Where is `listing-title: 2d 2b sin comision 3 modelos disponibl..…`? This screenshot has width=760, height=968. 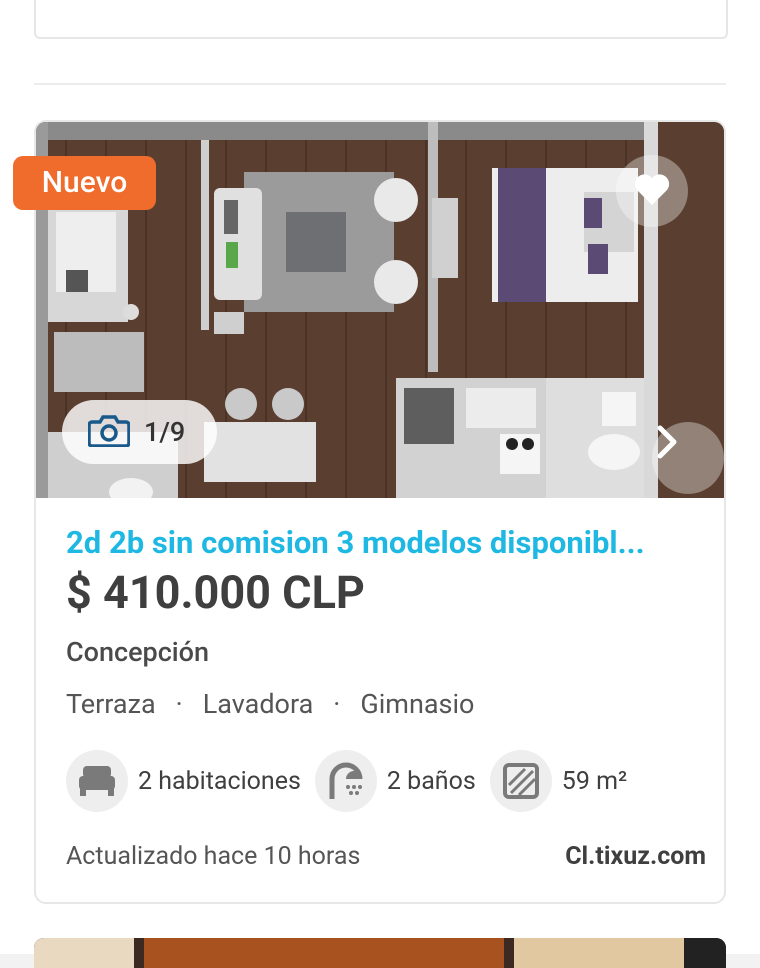
listing-title: 2d 2b sin comision 3 modelos disponibl..… is located at coordinates (386, 542).